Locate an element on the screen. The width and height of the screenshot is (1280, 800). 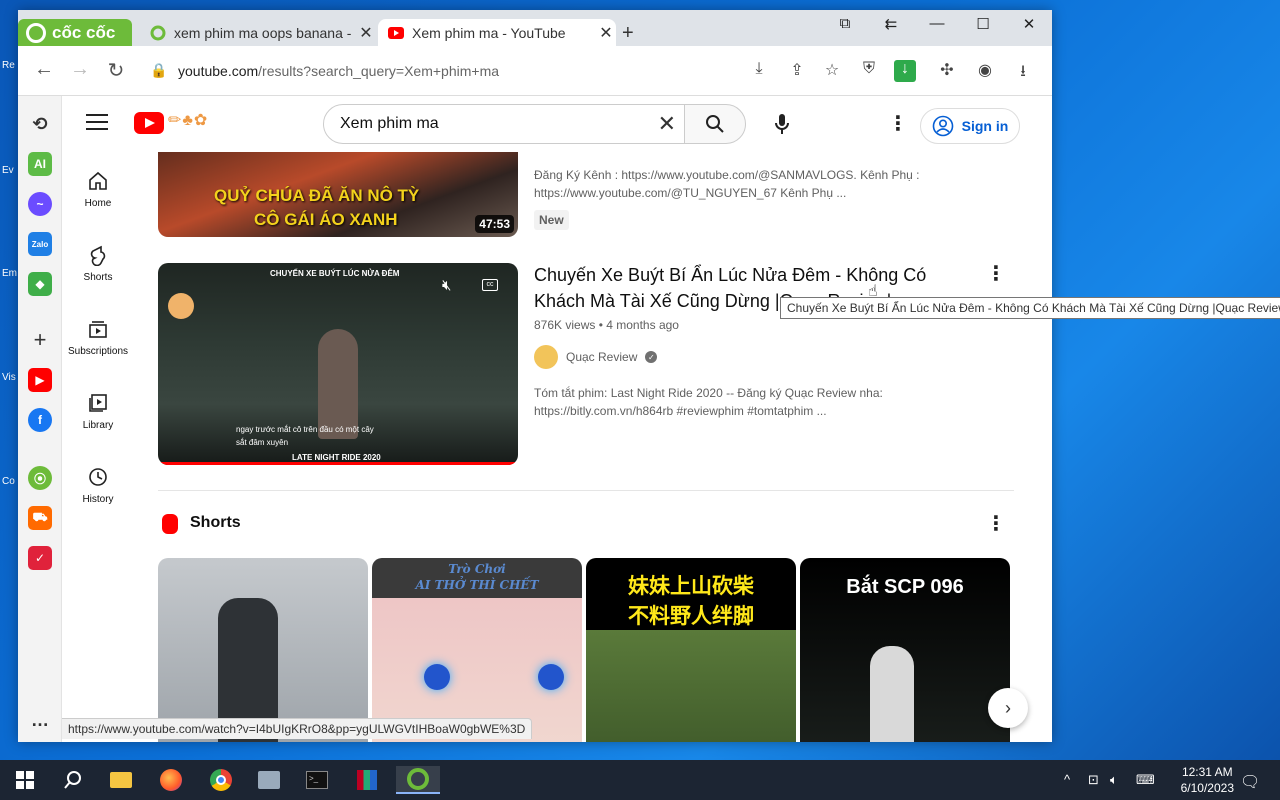
menu-icon is located at coordinates (97, 124).